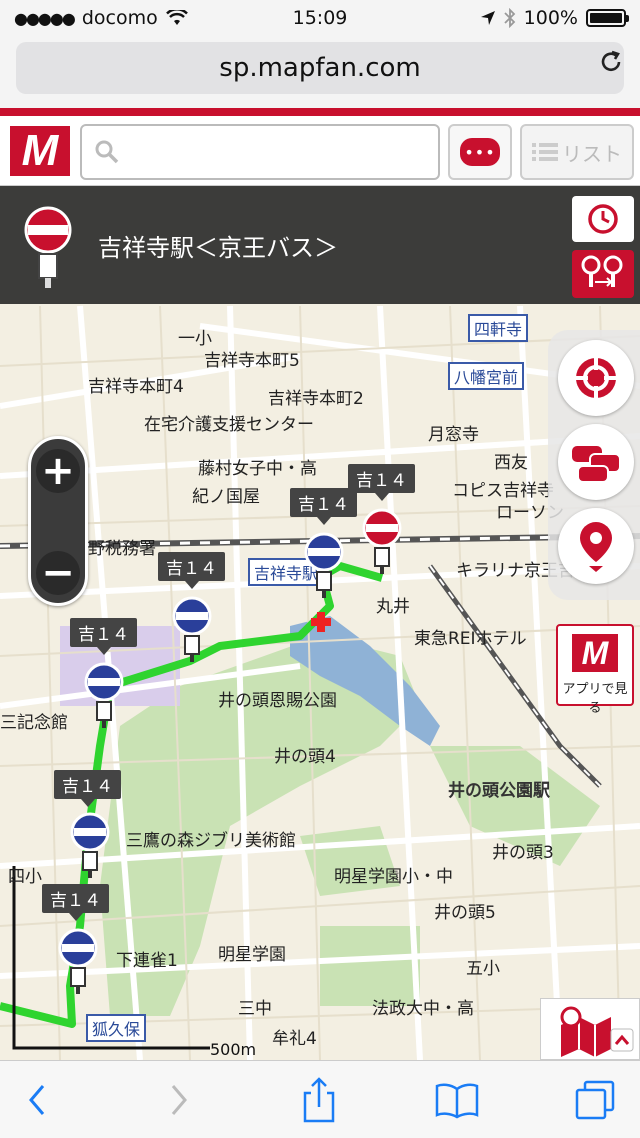  I want to click on chat-bubble-icon: •••, so click(480, 152).